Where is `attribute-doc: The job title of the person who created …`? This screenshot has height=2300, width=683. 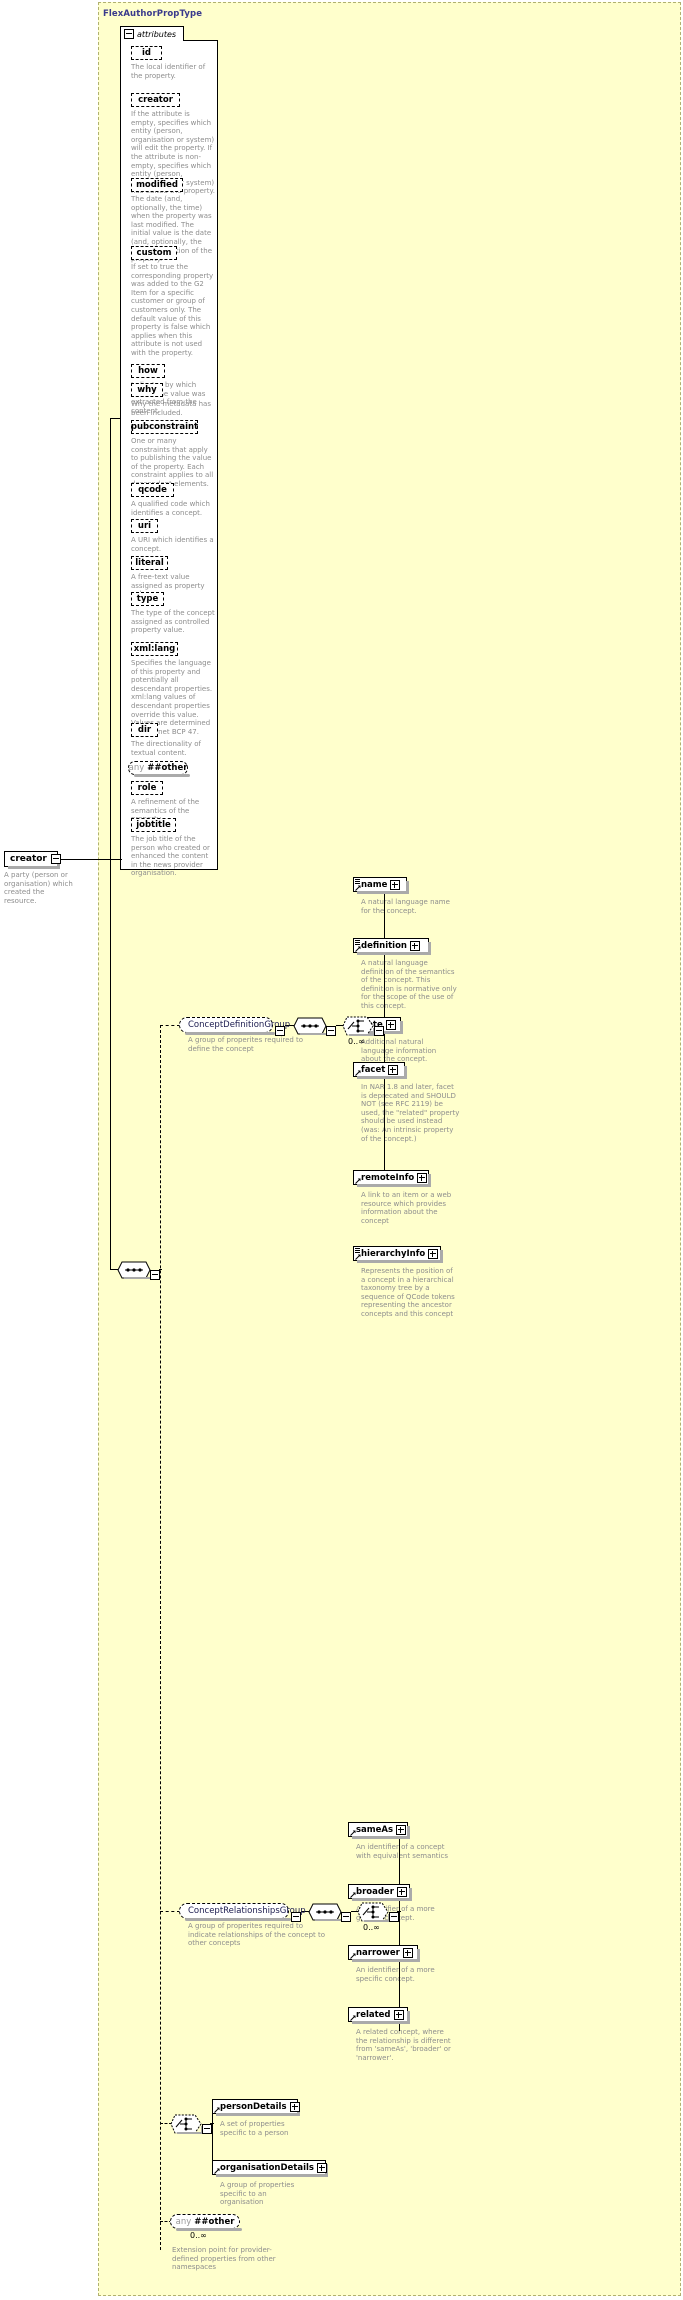
attribute-doc: The job title of the person who created … is located at coordinates (170, 856).